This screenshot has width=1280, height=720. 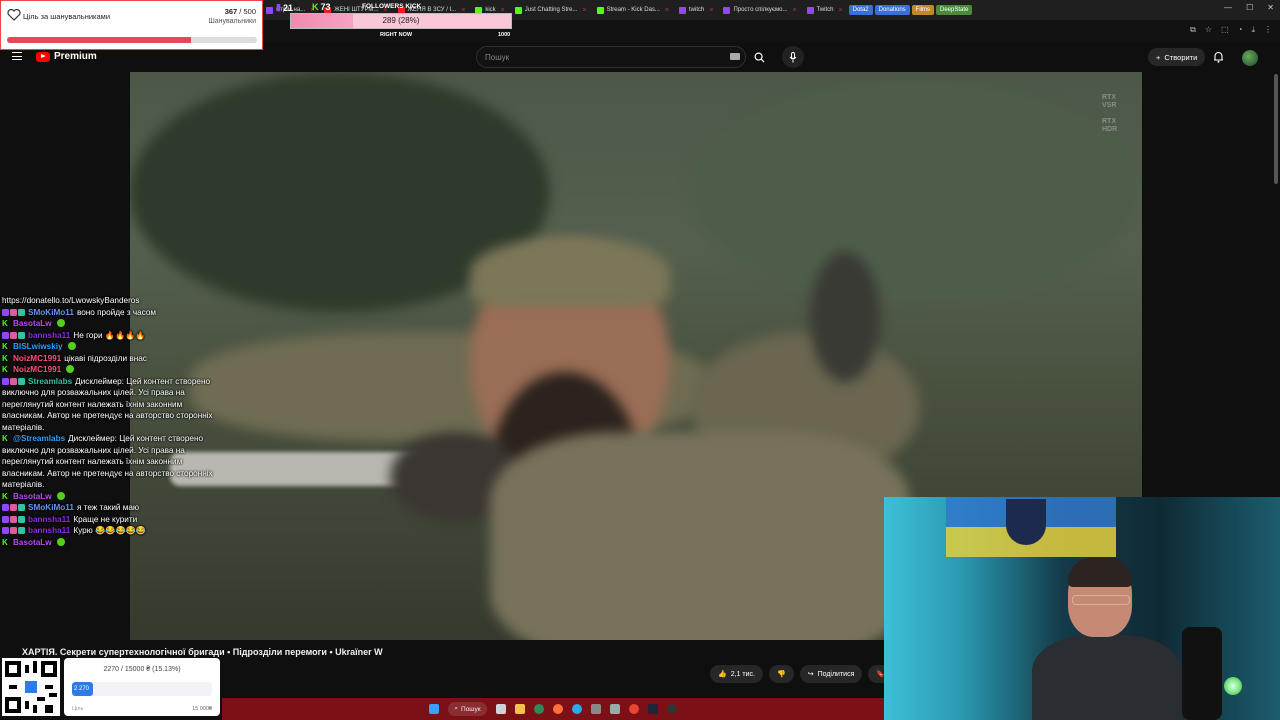 I want to click on chat-text: Курю 😂😂😂😂😂, so click(x=110, y=530).